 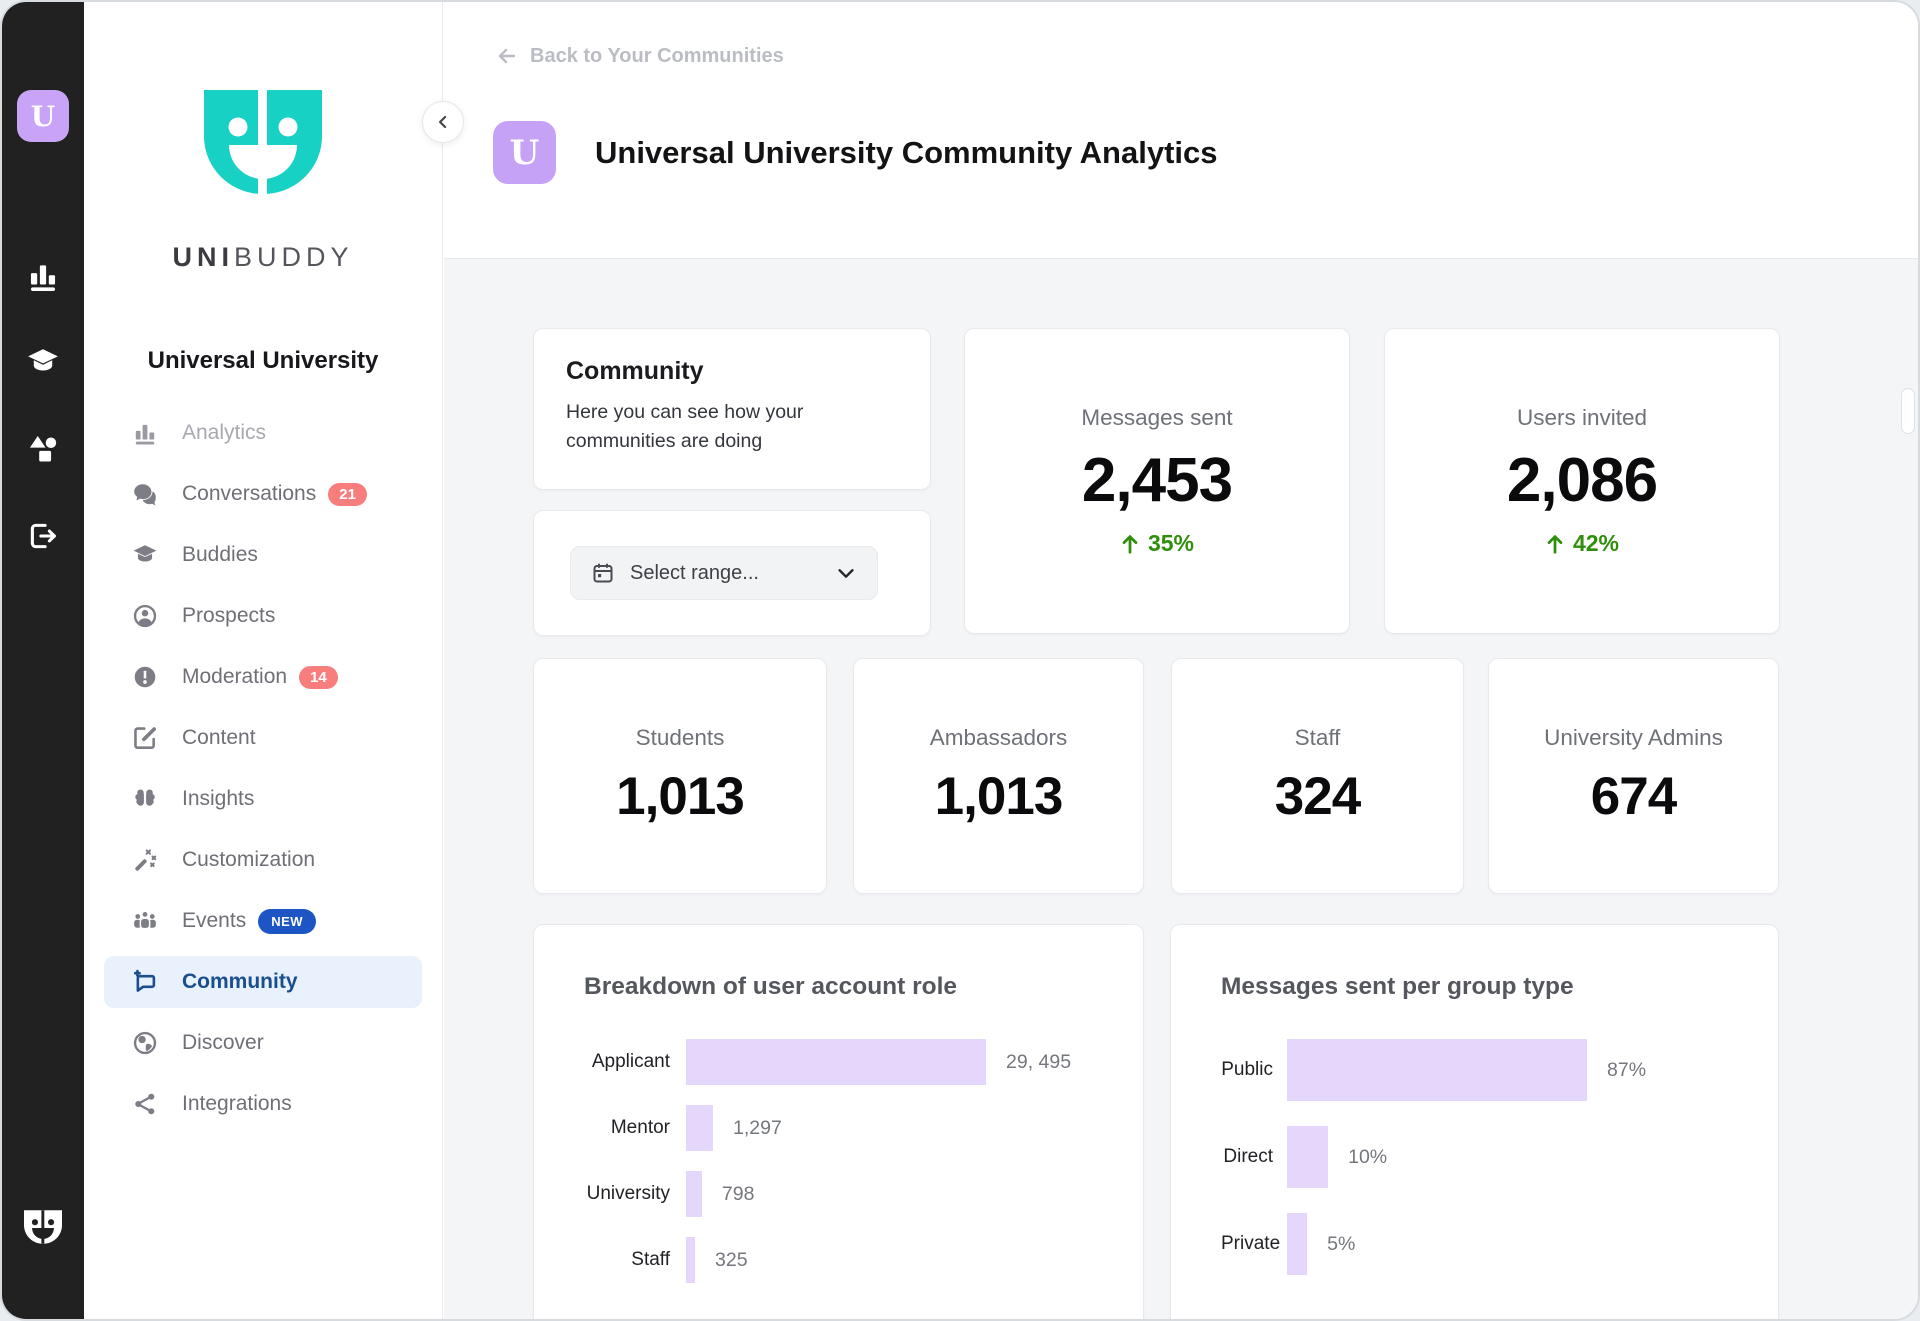 What do you see at coordinates (998, 737) in the screenshot?
I see `count-label: Ambassadors` at bounding box center [998, 737].